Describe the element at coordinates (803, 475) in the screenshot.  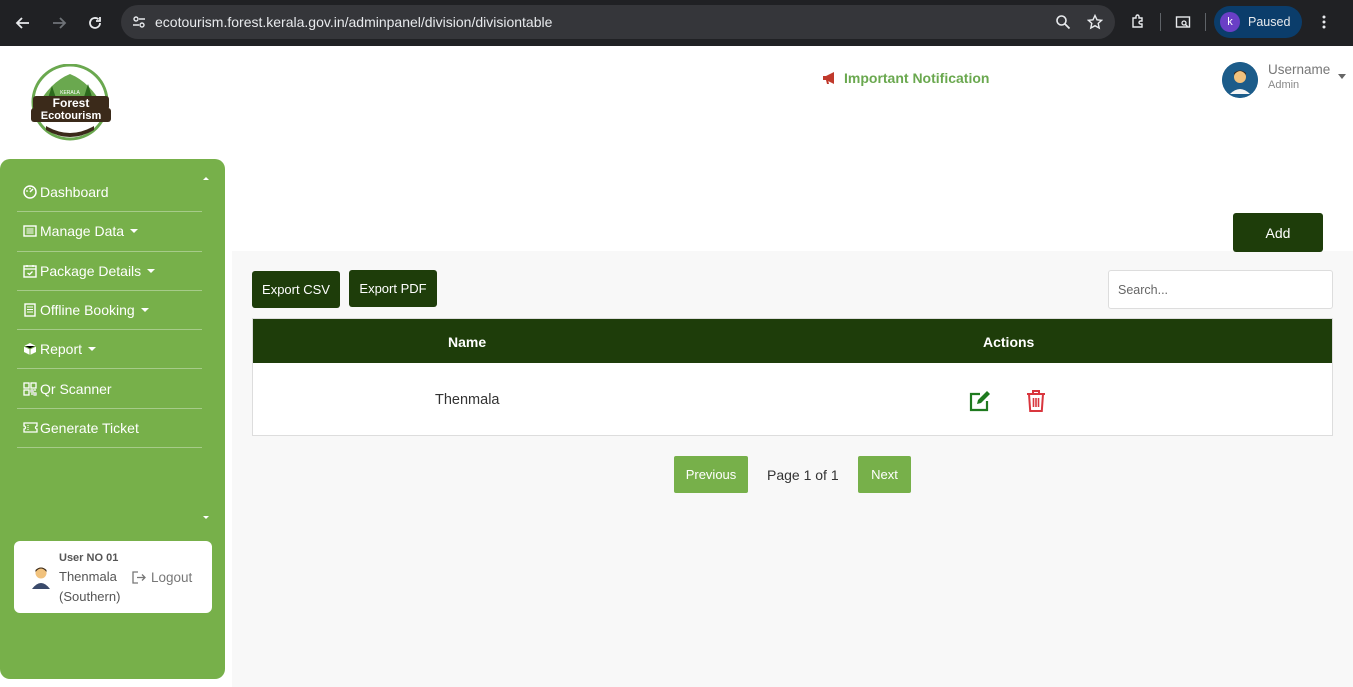
I see `page-info: Page 1 of 1` at that location.